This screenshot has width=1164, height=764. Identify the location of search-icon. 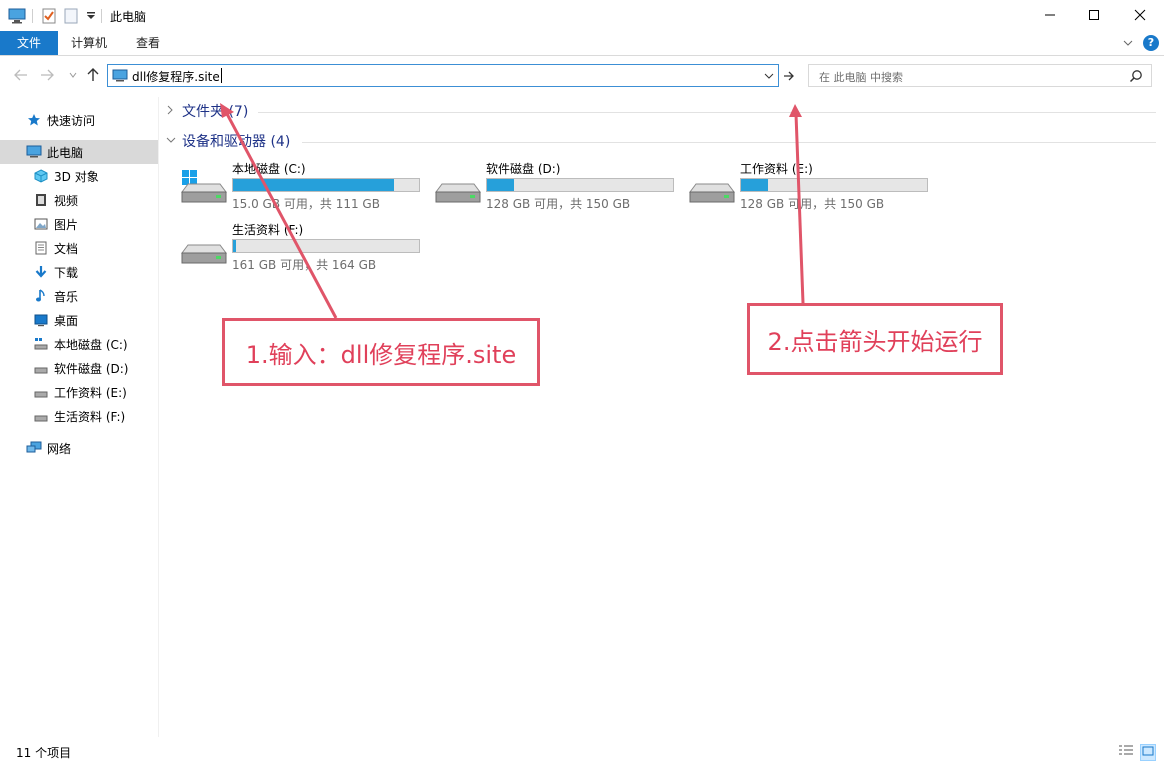
(1136, 77).